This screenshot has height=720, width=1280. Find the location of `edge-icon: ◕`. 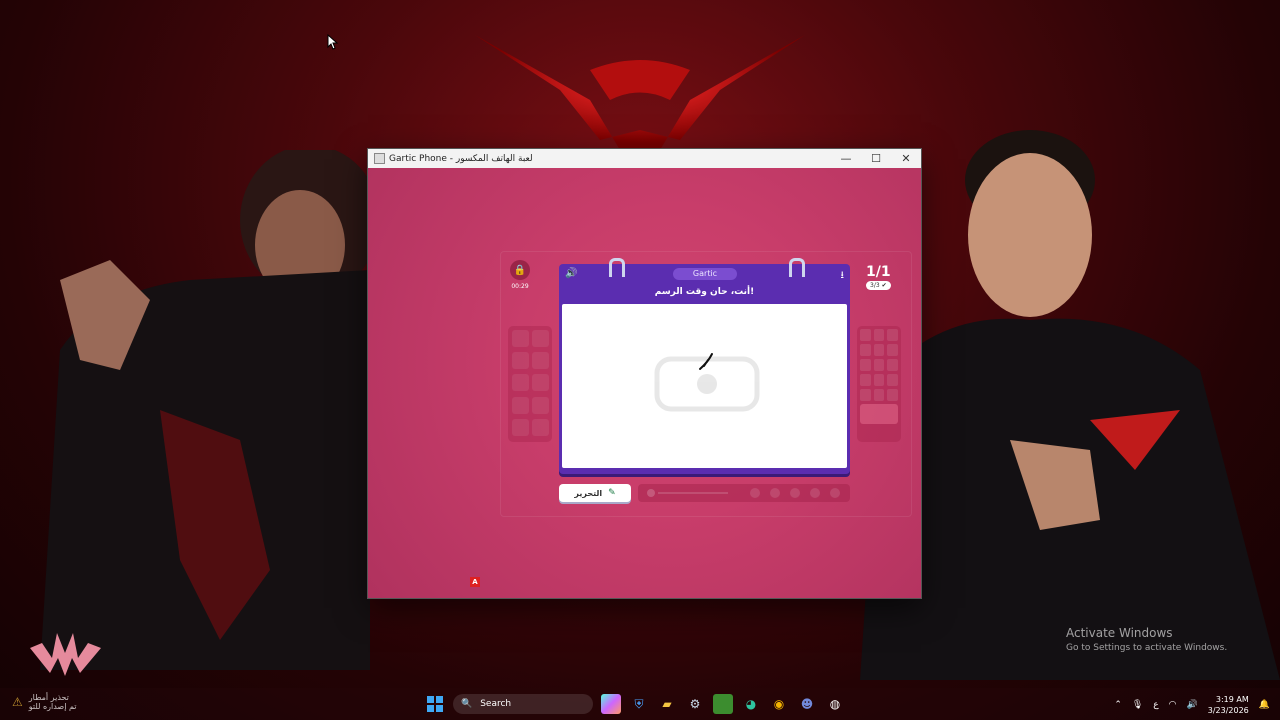

edge-icon: ◕ is located at coordinates (751, 704).